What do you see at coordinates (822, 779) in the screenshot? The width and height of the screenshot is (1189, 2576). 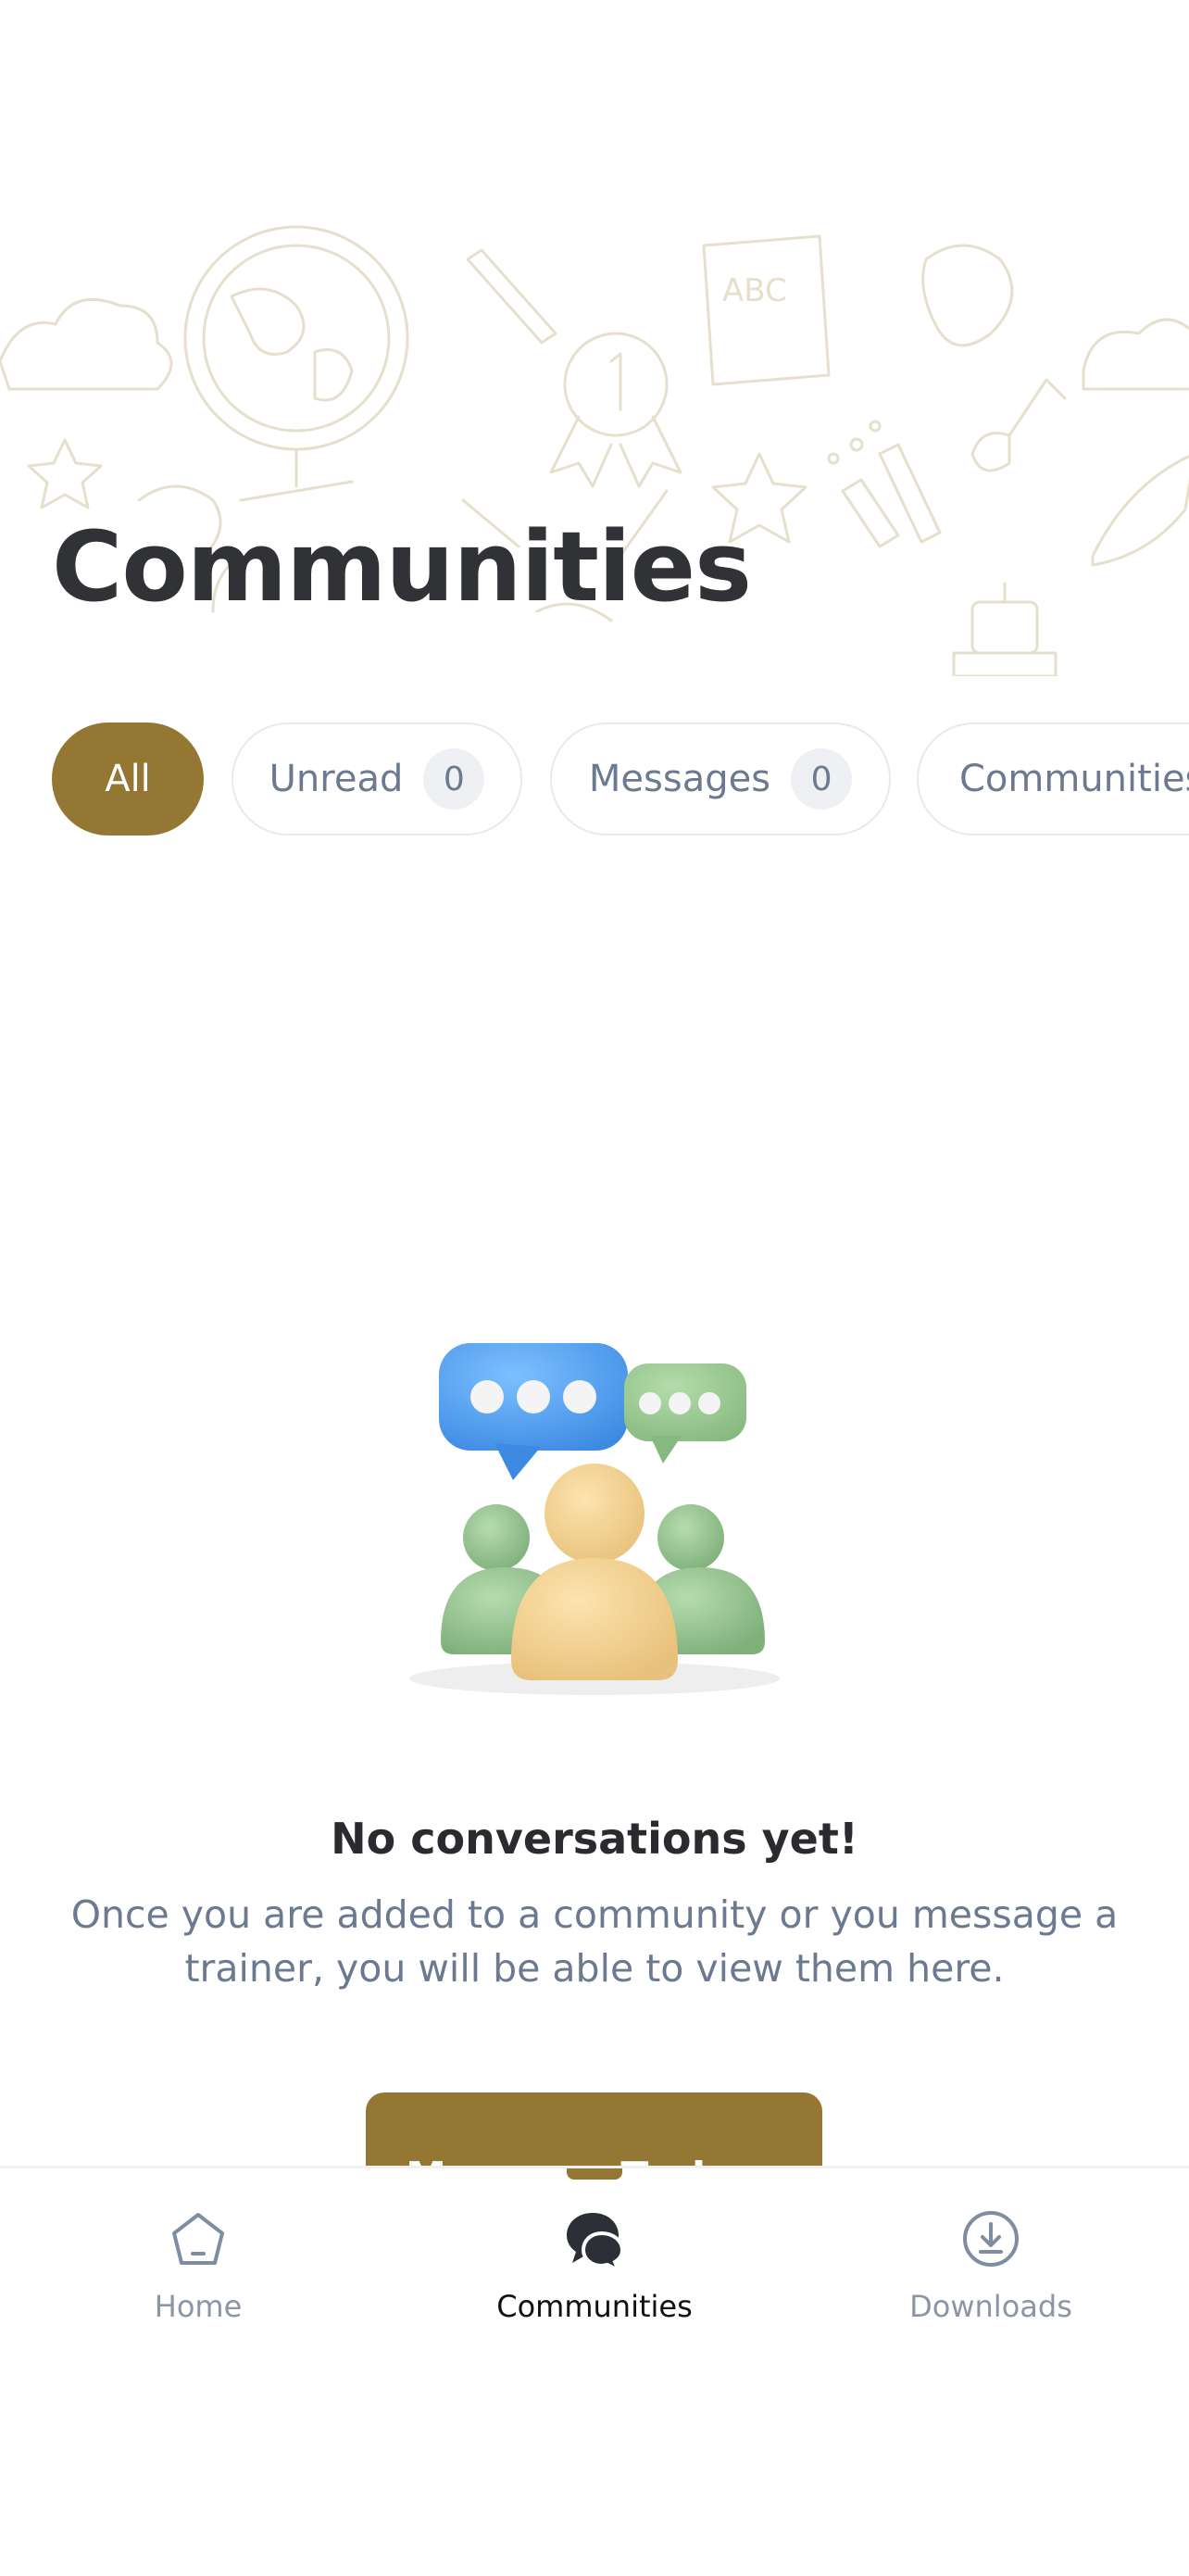 I see `messages-count-badge: 0` at bounding box center [822, 779].